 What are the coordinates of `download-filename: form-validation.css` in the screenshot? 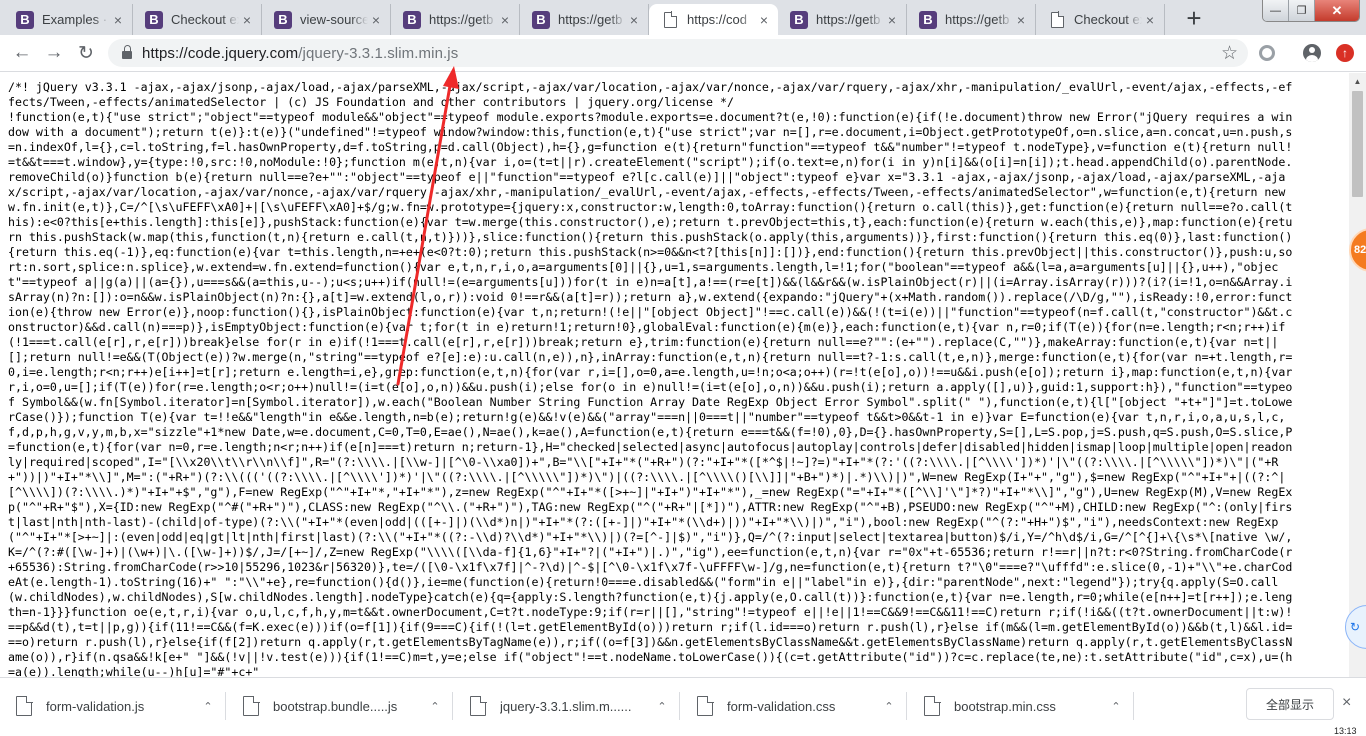 It's located at (781, 706).